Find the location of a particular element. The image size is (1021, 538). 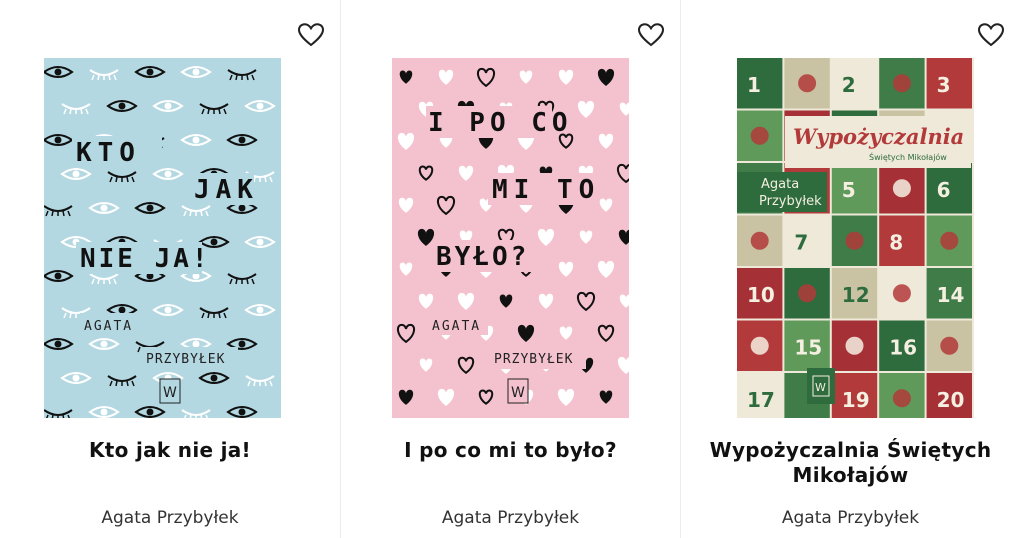

calendar-number: 1 is located at coordinates (754, 85).